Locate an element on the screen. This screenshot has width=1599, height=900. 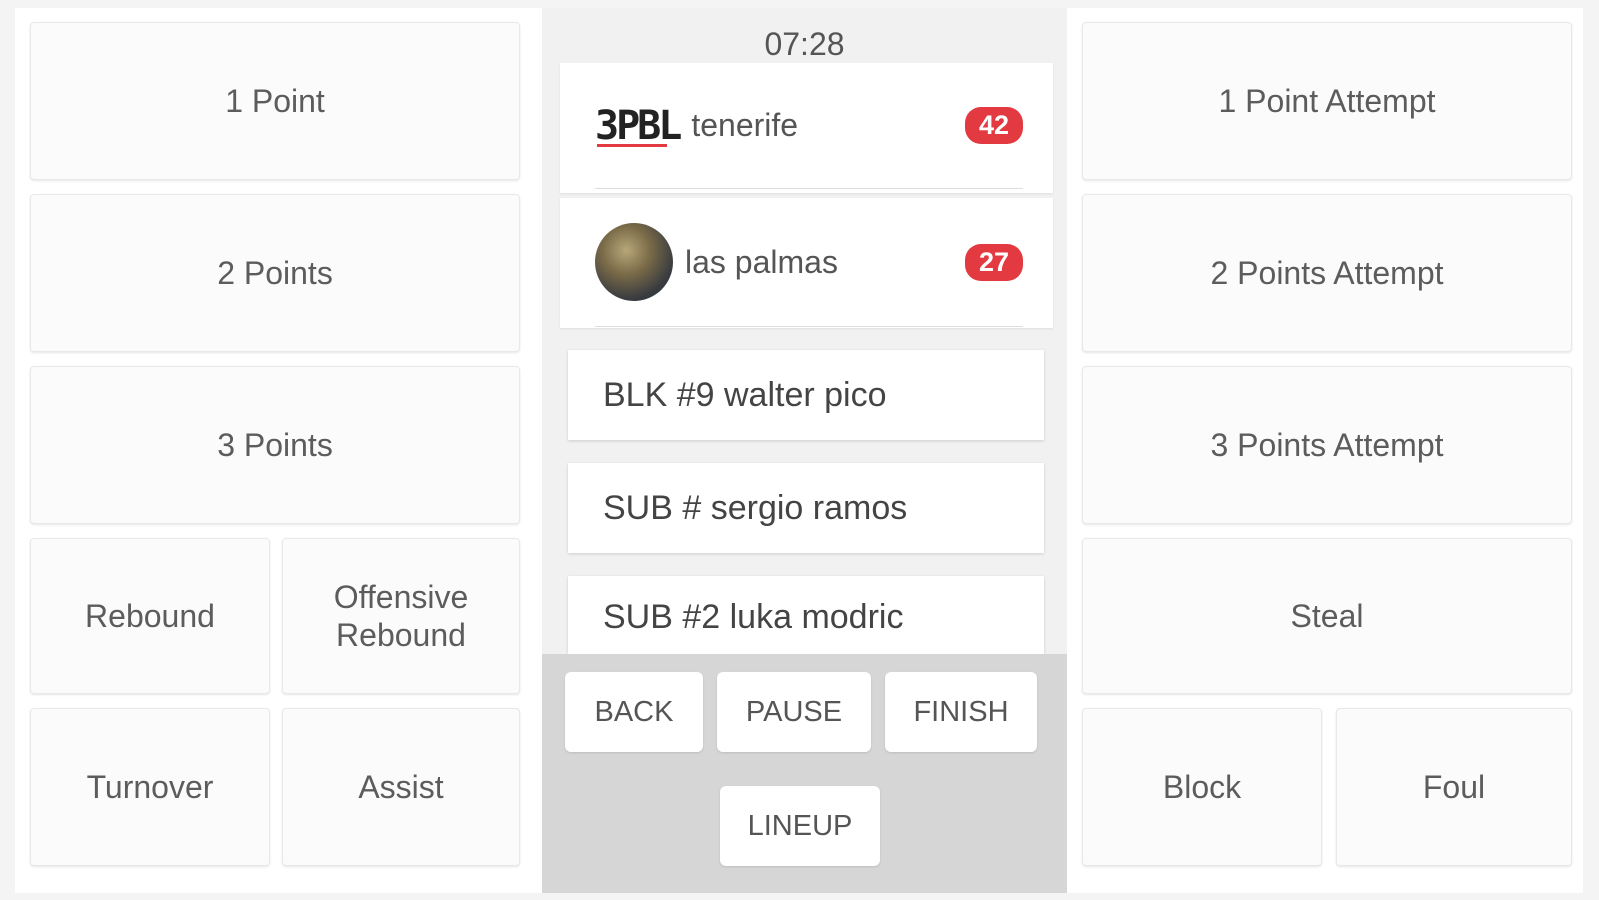
two-points-attempt-button: 2 Points Attempt is located at coordinates (1327, 273).